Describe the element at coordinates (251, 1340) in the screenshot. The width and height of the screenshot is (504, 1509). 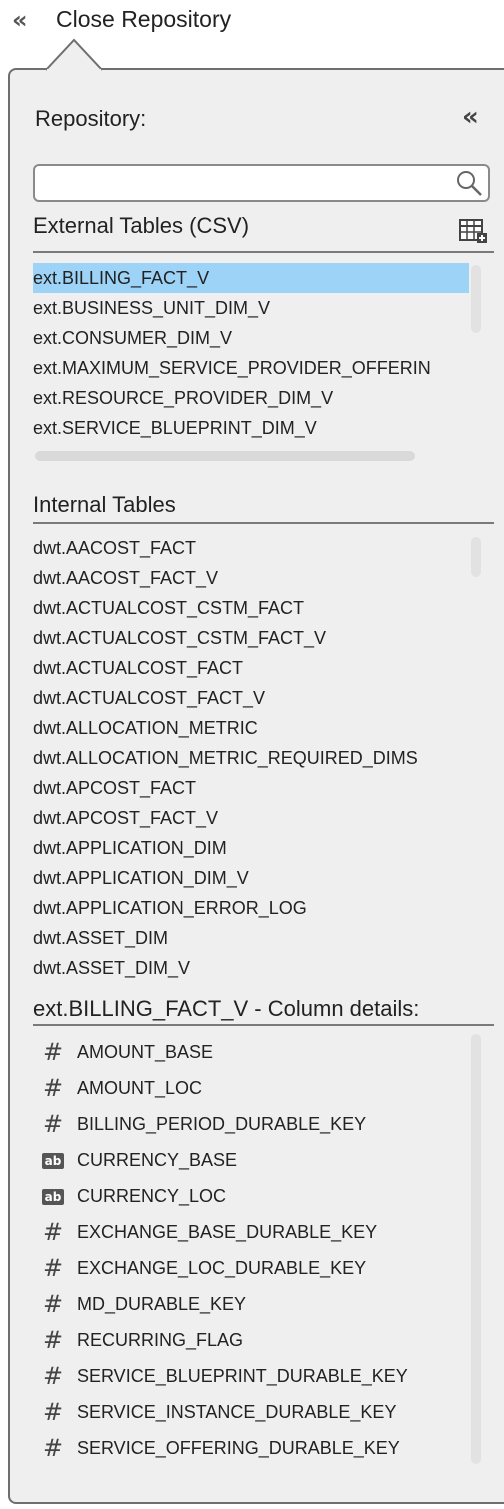
I see `column-item: # RECURRING_FLAG` at that location.